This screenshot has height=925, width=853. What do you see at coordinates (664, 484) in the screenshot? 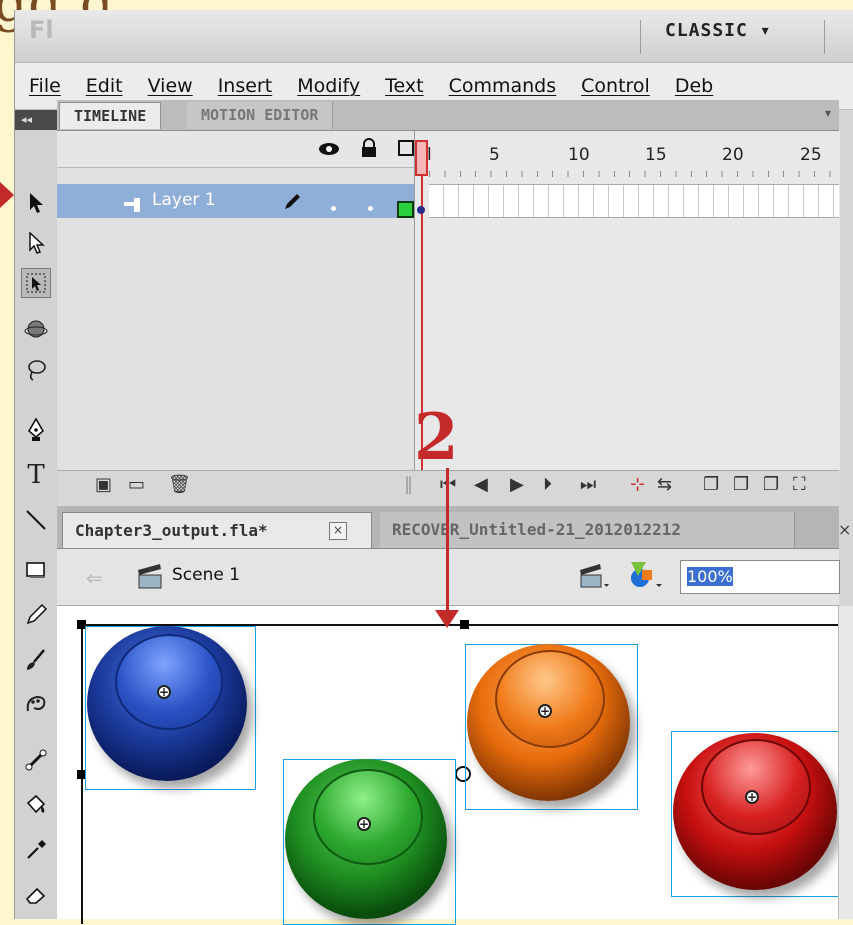
I see `loop-icon: ⇆` at bounding box center [664, 484].